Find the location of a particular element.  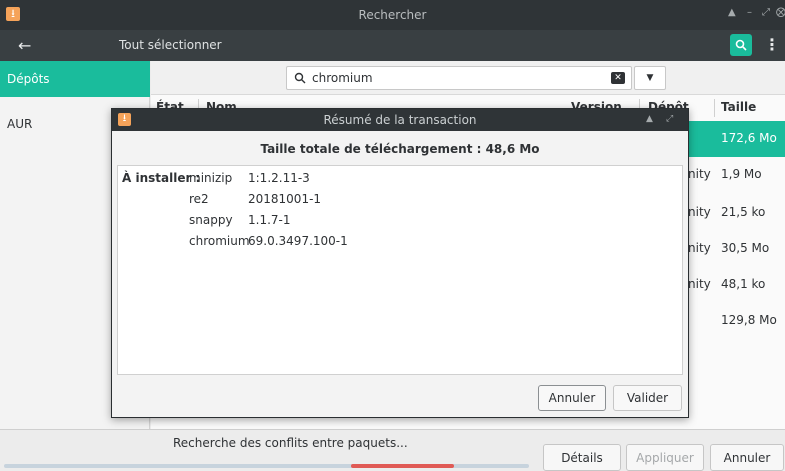

details-button: Détails is located at coordinates (582, 457).